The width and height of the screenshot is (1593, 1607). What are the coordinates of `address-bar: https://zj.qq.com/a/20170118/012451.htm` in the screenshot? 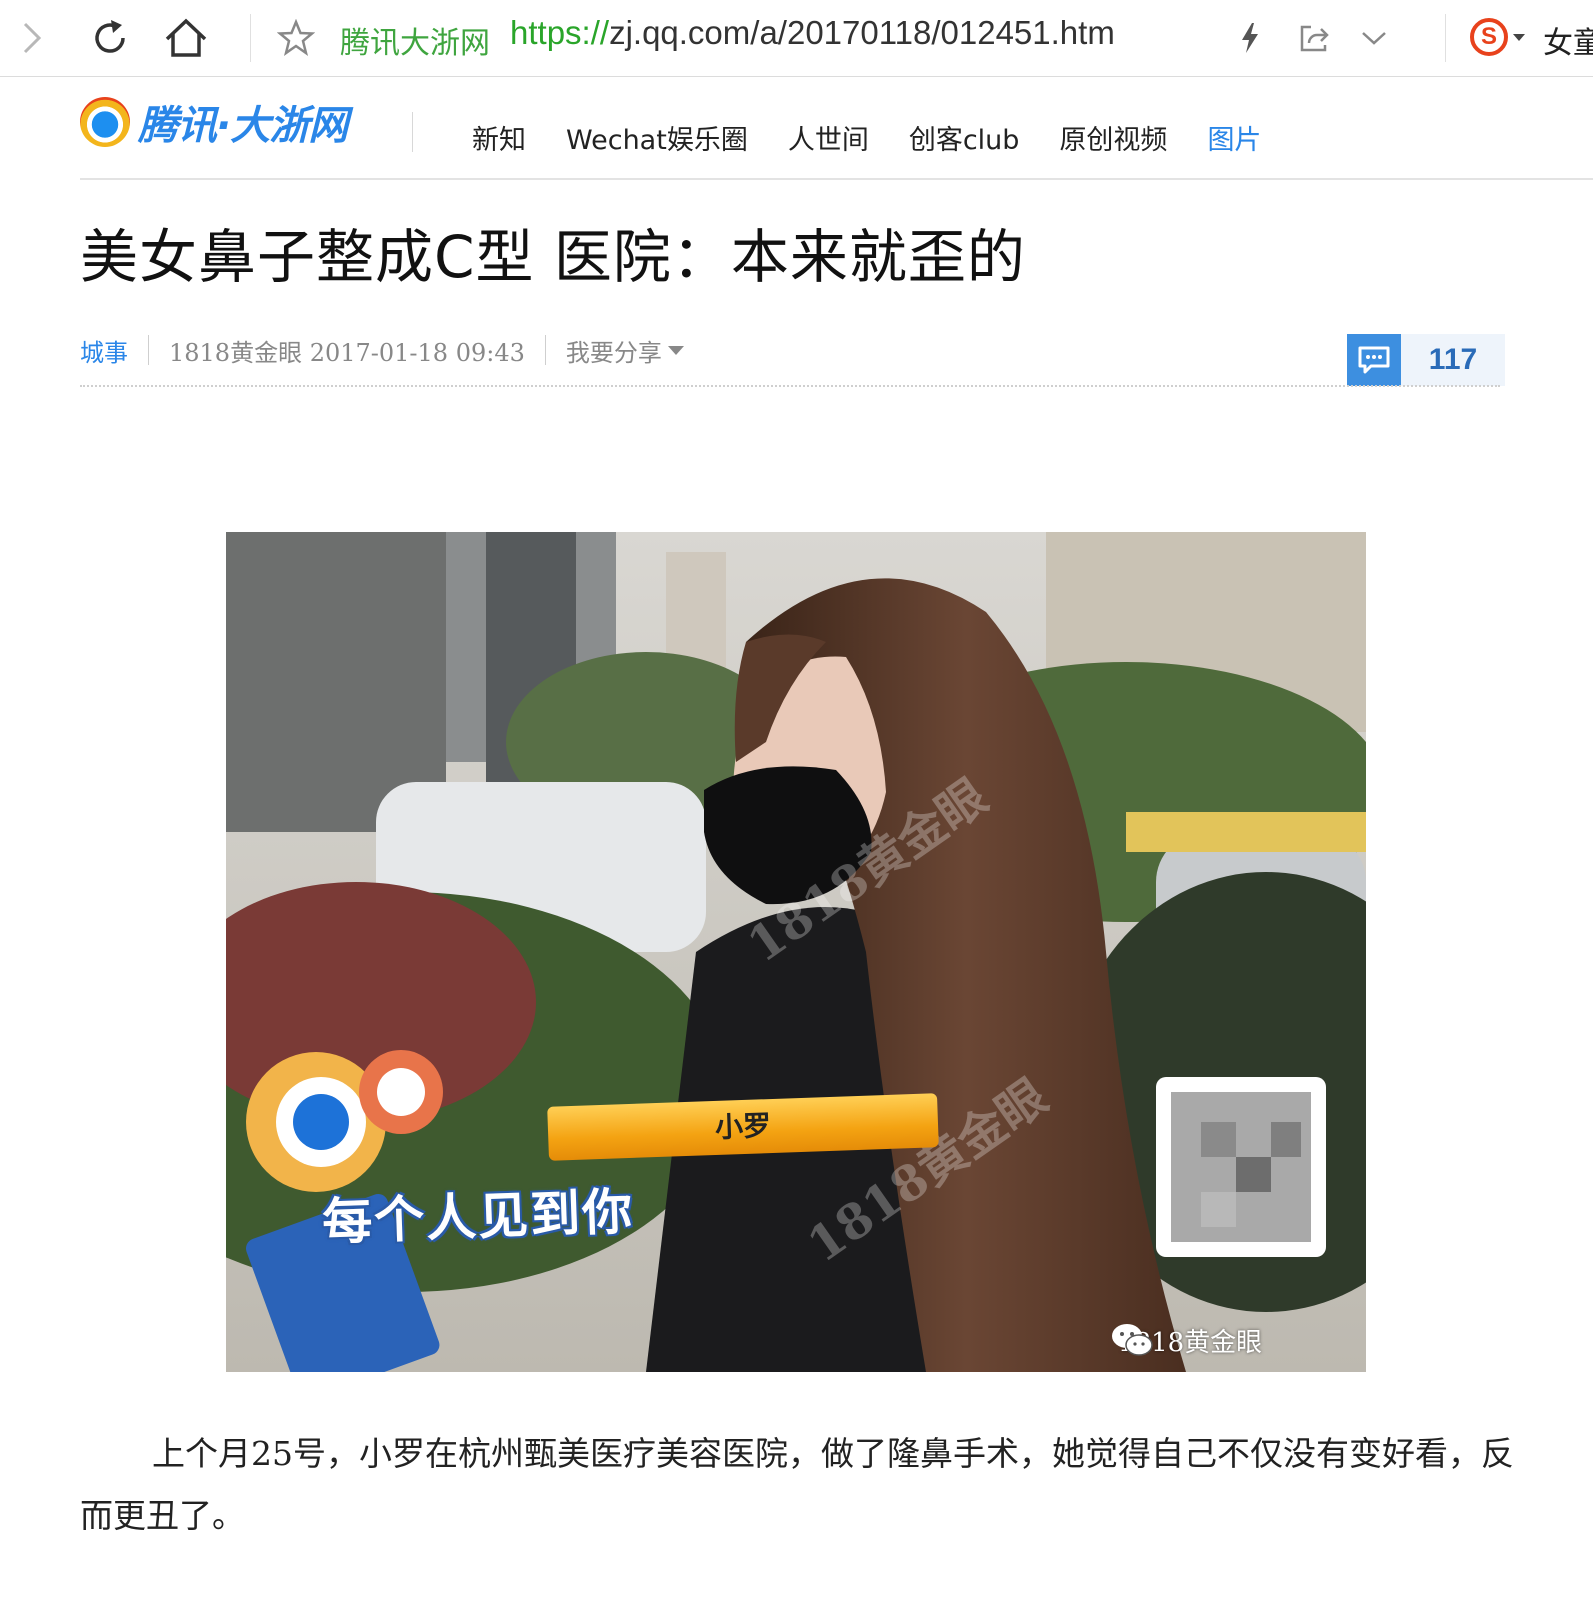 It's located at (812, 33).